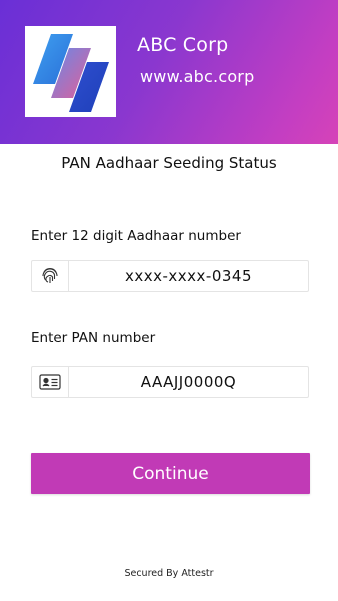  Describe the element at coordinates (136, 236) in the screenshot. I see `aadhaar-label: Enter 12 digit Aadhaar number` at that location.